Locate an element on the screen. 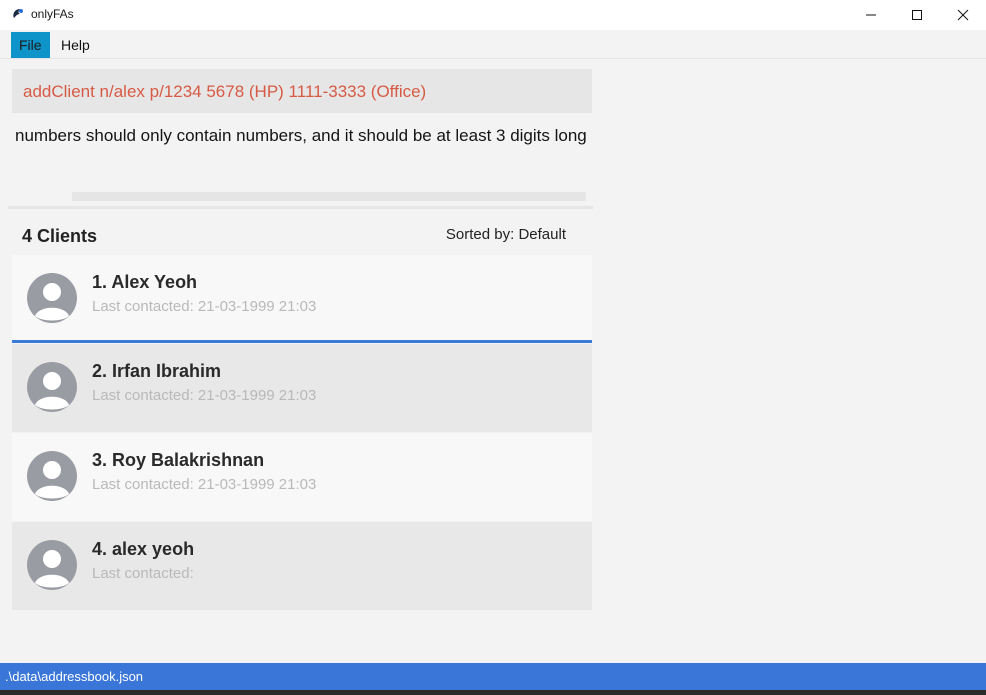  client-card-4: 4. alex yeoh Last contacted: is located at coordinates (302, 566).